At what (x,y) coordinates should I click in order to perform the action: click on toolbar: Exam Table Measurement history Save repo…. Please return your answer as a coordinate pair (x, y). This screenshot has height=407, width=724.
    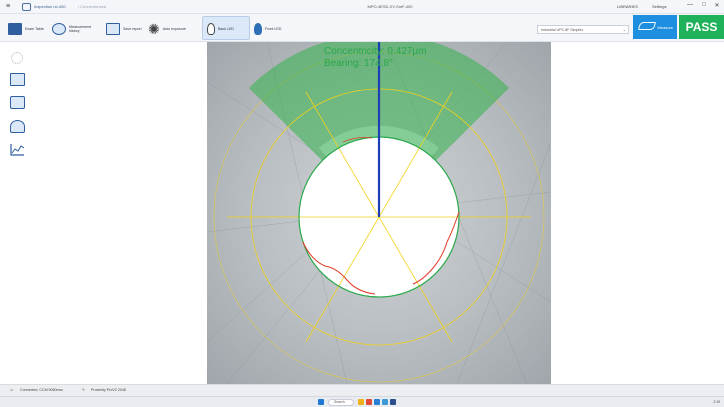
    Looking at the image, I should click on (362, 28).